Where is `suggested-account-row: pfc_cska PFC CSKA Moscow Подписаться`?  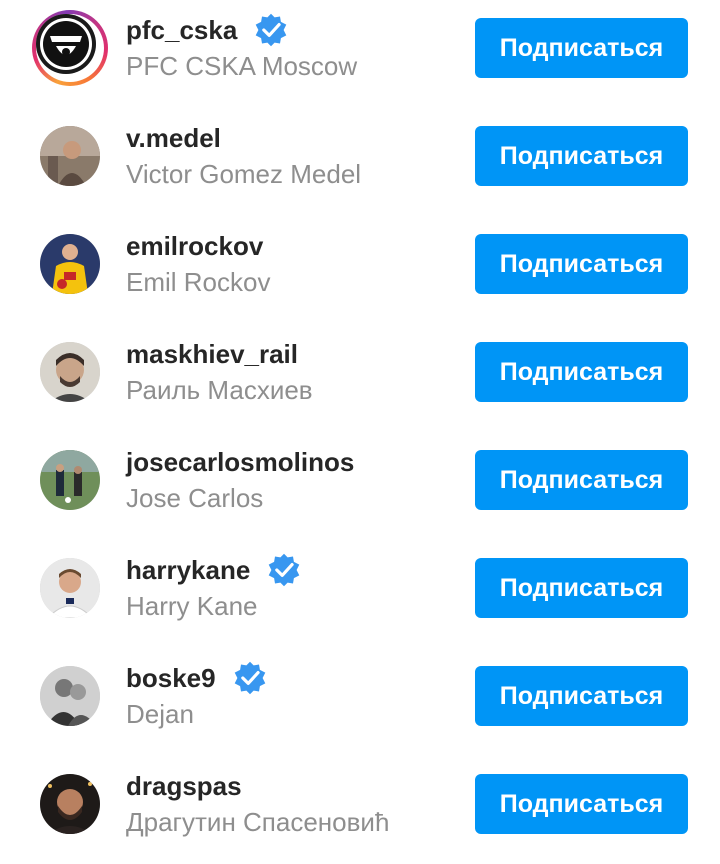 suggested-account-row: pfc_cska PFC CSKA Moscow Подписаться is located at coordinates (360, 54).